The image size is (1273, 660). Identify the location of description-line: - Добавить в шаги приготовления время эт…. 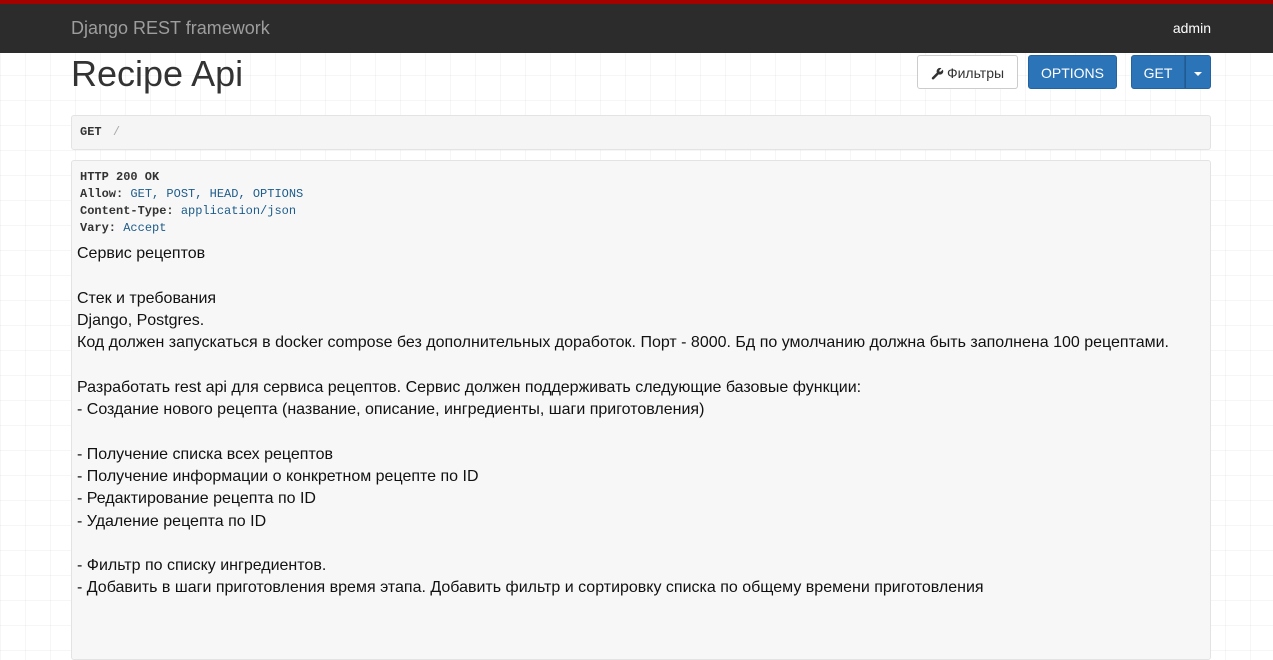
(530, 588).